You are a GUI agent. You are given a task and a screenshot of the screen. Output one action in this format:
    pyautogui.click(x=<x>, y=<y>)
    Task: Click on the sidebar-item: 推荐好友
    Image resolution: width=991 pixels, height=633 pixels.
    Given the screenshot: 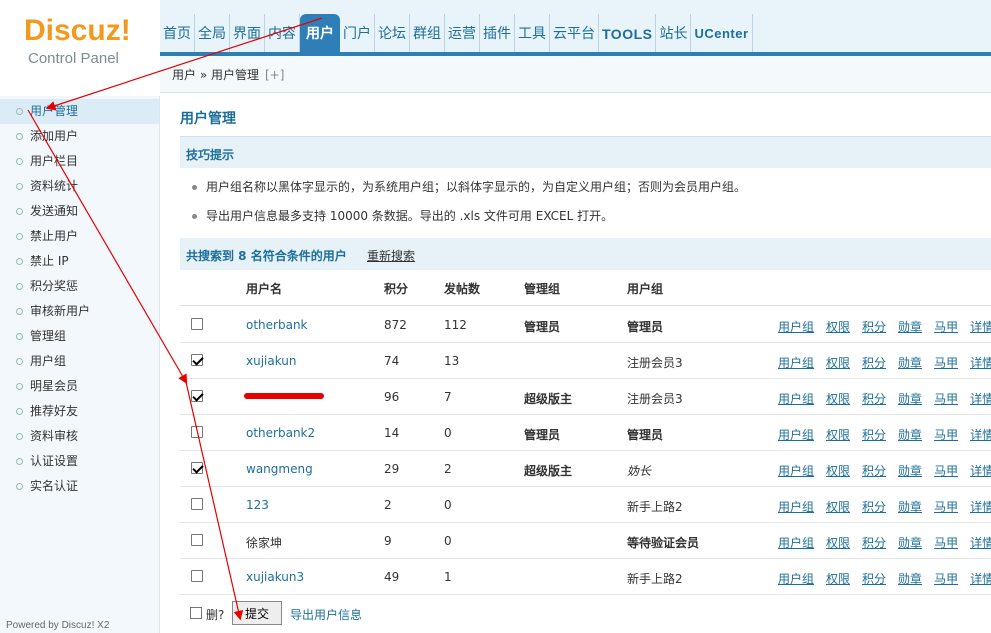 What is the action you would take?
    pyautogui.click(x=79, y=411)
    